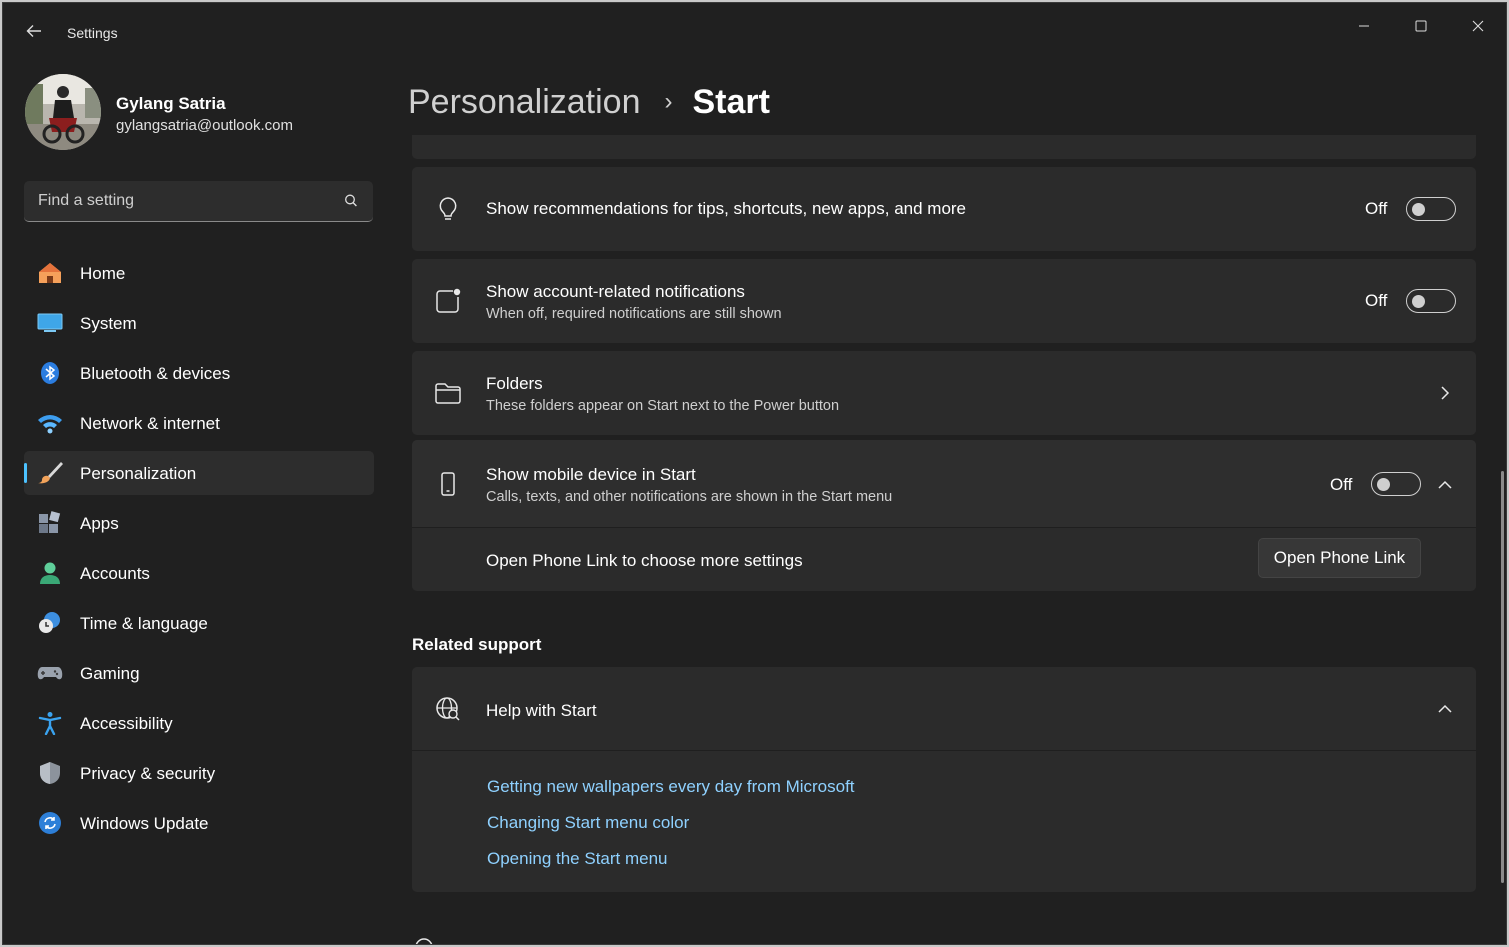  What do you see at coordinates (199, 273) in the screenshot?
I see `sidebar-item-home: Home` at bounding box center [199, 273].